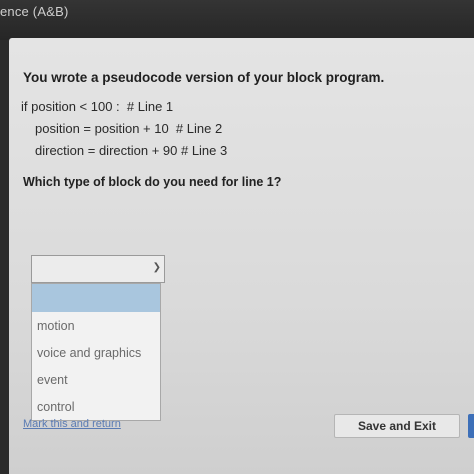 This screenshot has height=474, width=474. Describe the element at coordinates (237, 20) in the screenshot. I see `window-title-bar: ence (A&B)` at that location.